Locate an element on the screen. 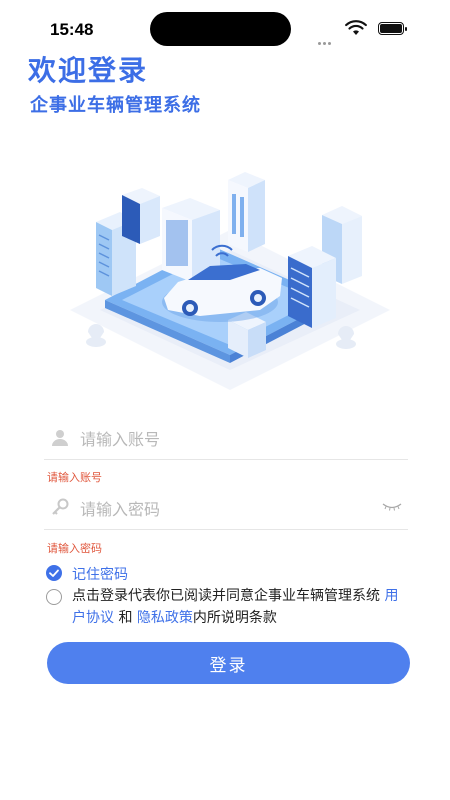 The width and height of the screenshot is (450, 800). agreement-checkbox is located at coordinates (54, 597).